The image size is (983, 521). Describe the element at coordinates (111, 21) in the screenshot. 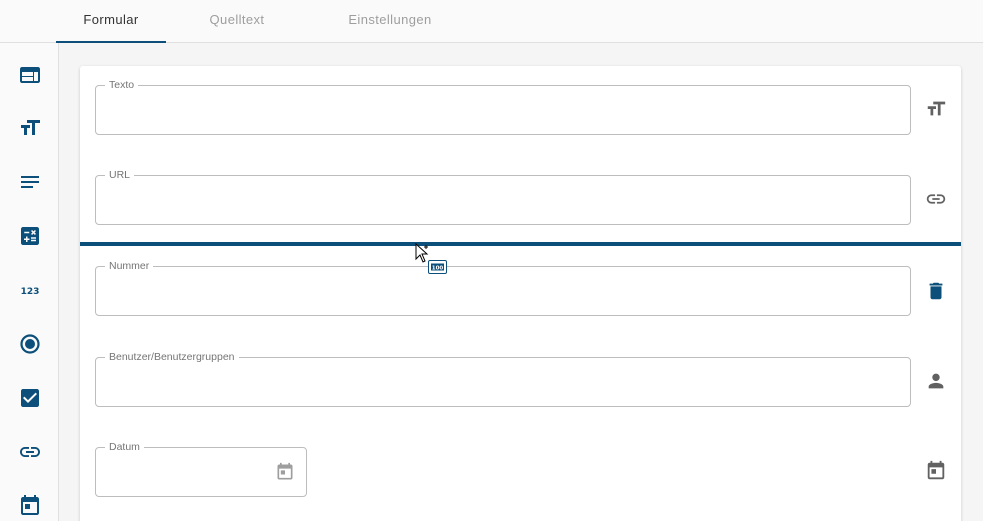

I see `tab-formular: Formular` at that location.